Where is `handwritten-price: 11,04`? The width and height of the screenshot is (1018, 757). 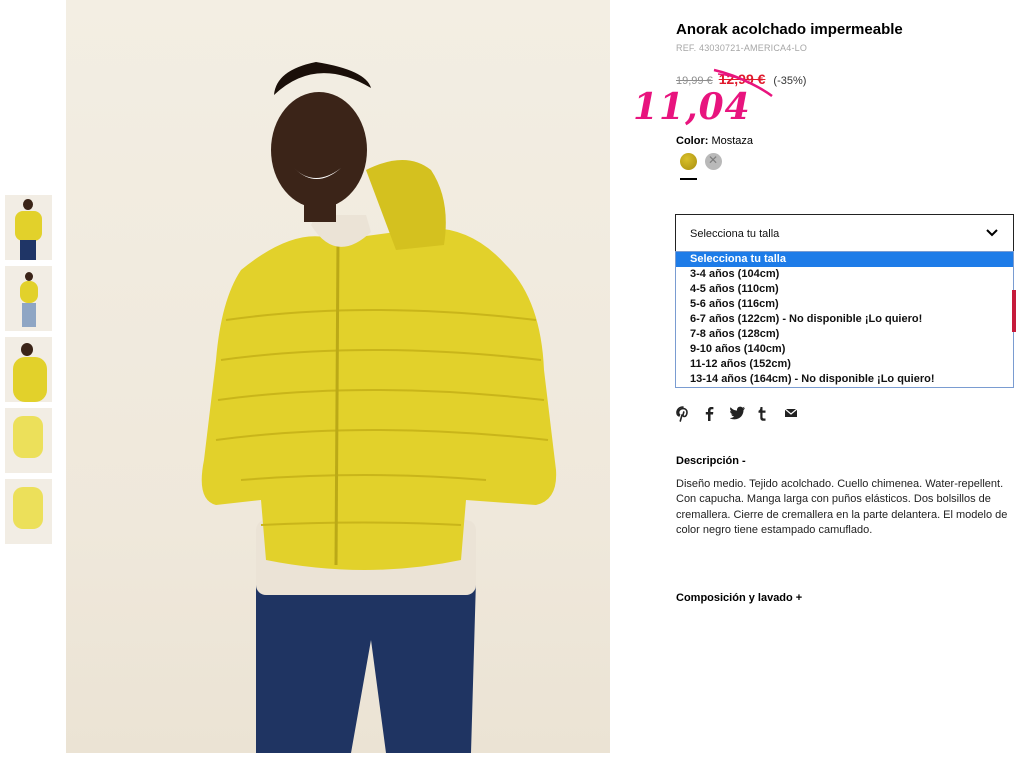
handwritten-price: 11,04 is located at coordinates (692, 107).